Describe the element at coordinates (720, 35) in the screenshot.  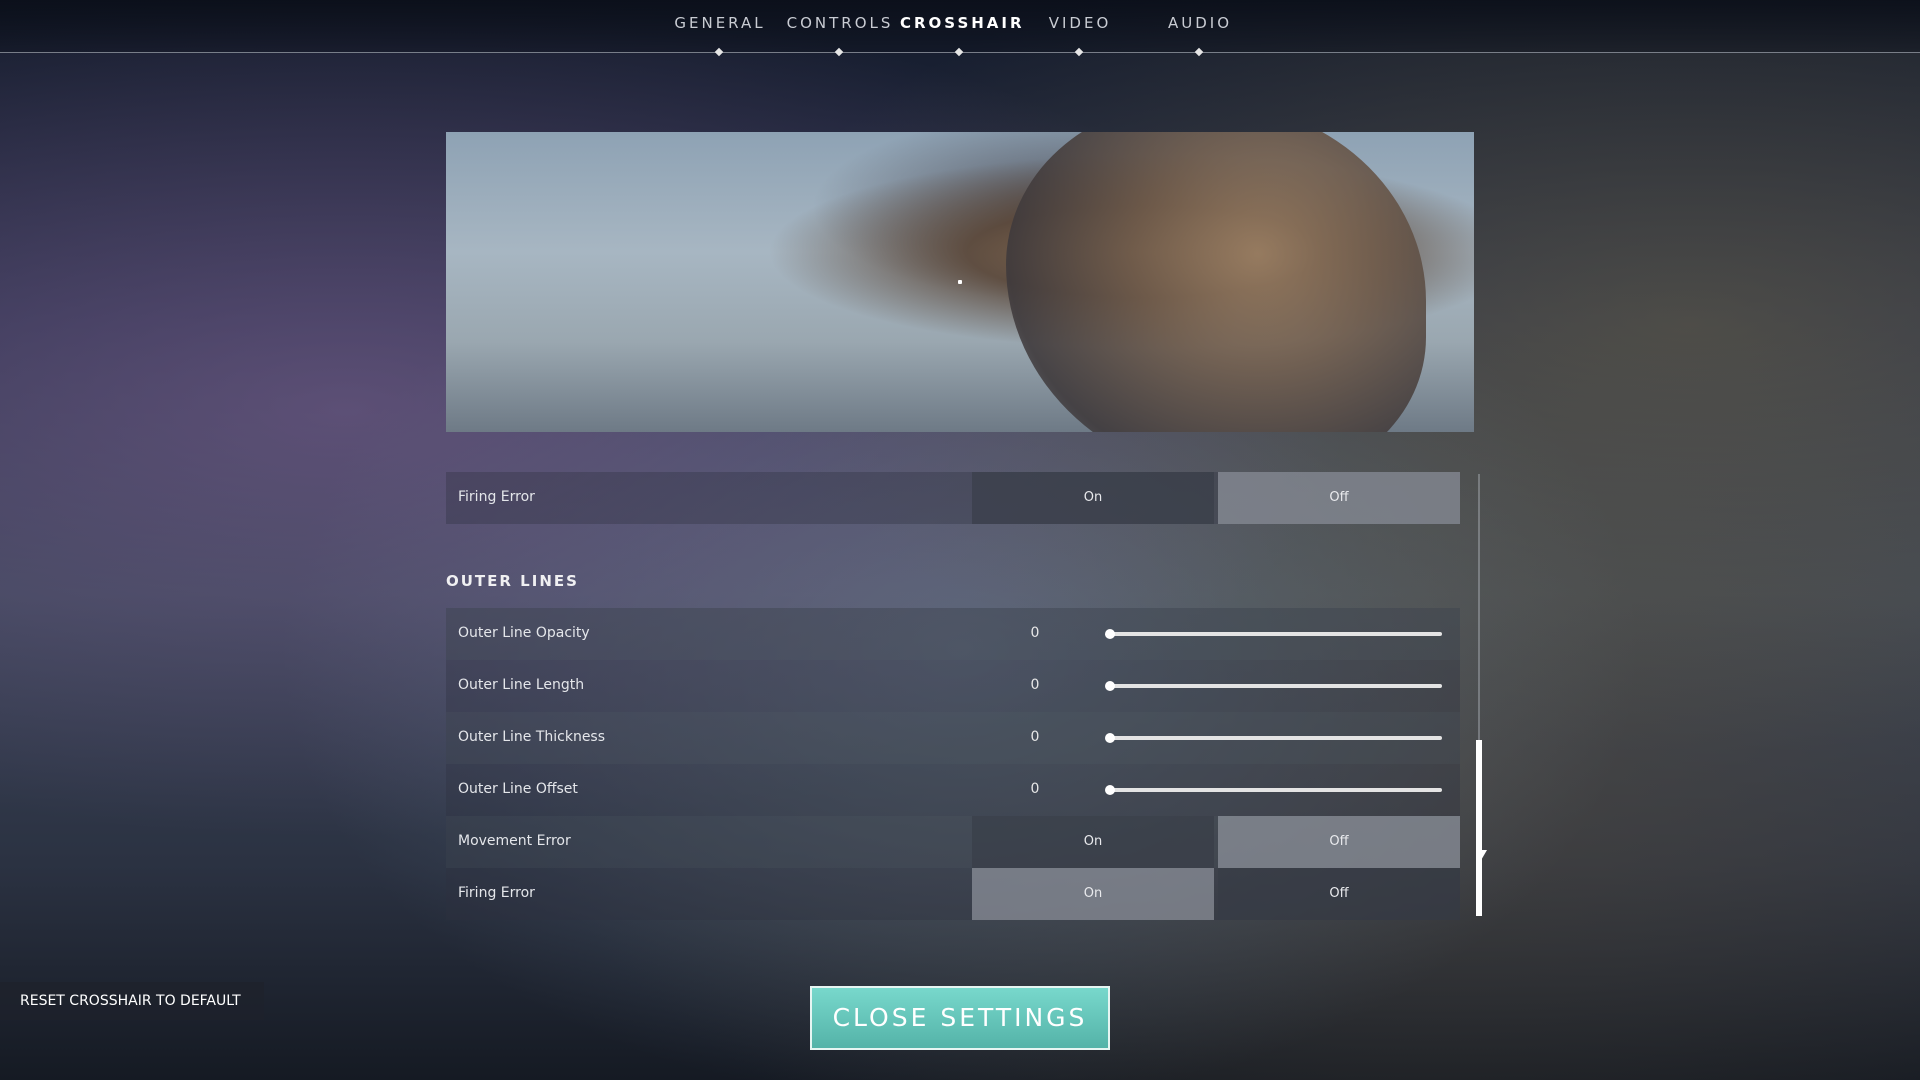
I see `tab-general: GENERAL` at that location.